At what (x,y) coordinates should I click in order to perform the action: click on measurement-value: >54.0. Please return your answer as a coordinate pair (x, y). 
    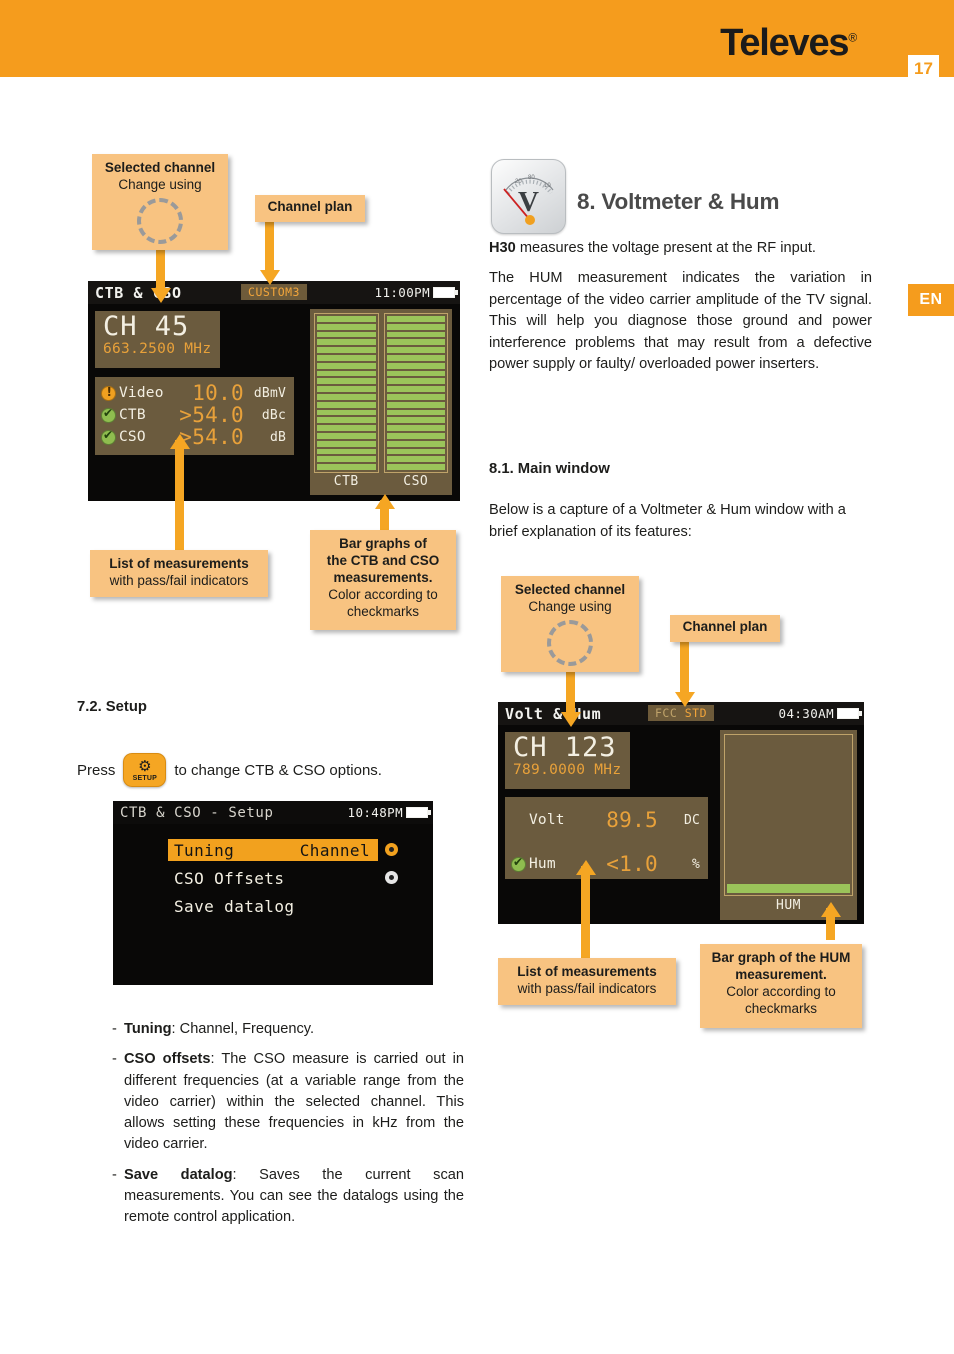
    Looking at the image, I should click on (211, 415).